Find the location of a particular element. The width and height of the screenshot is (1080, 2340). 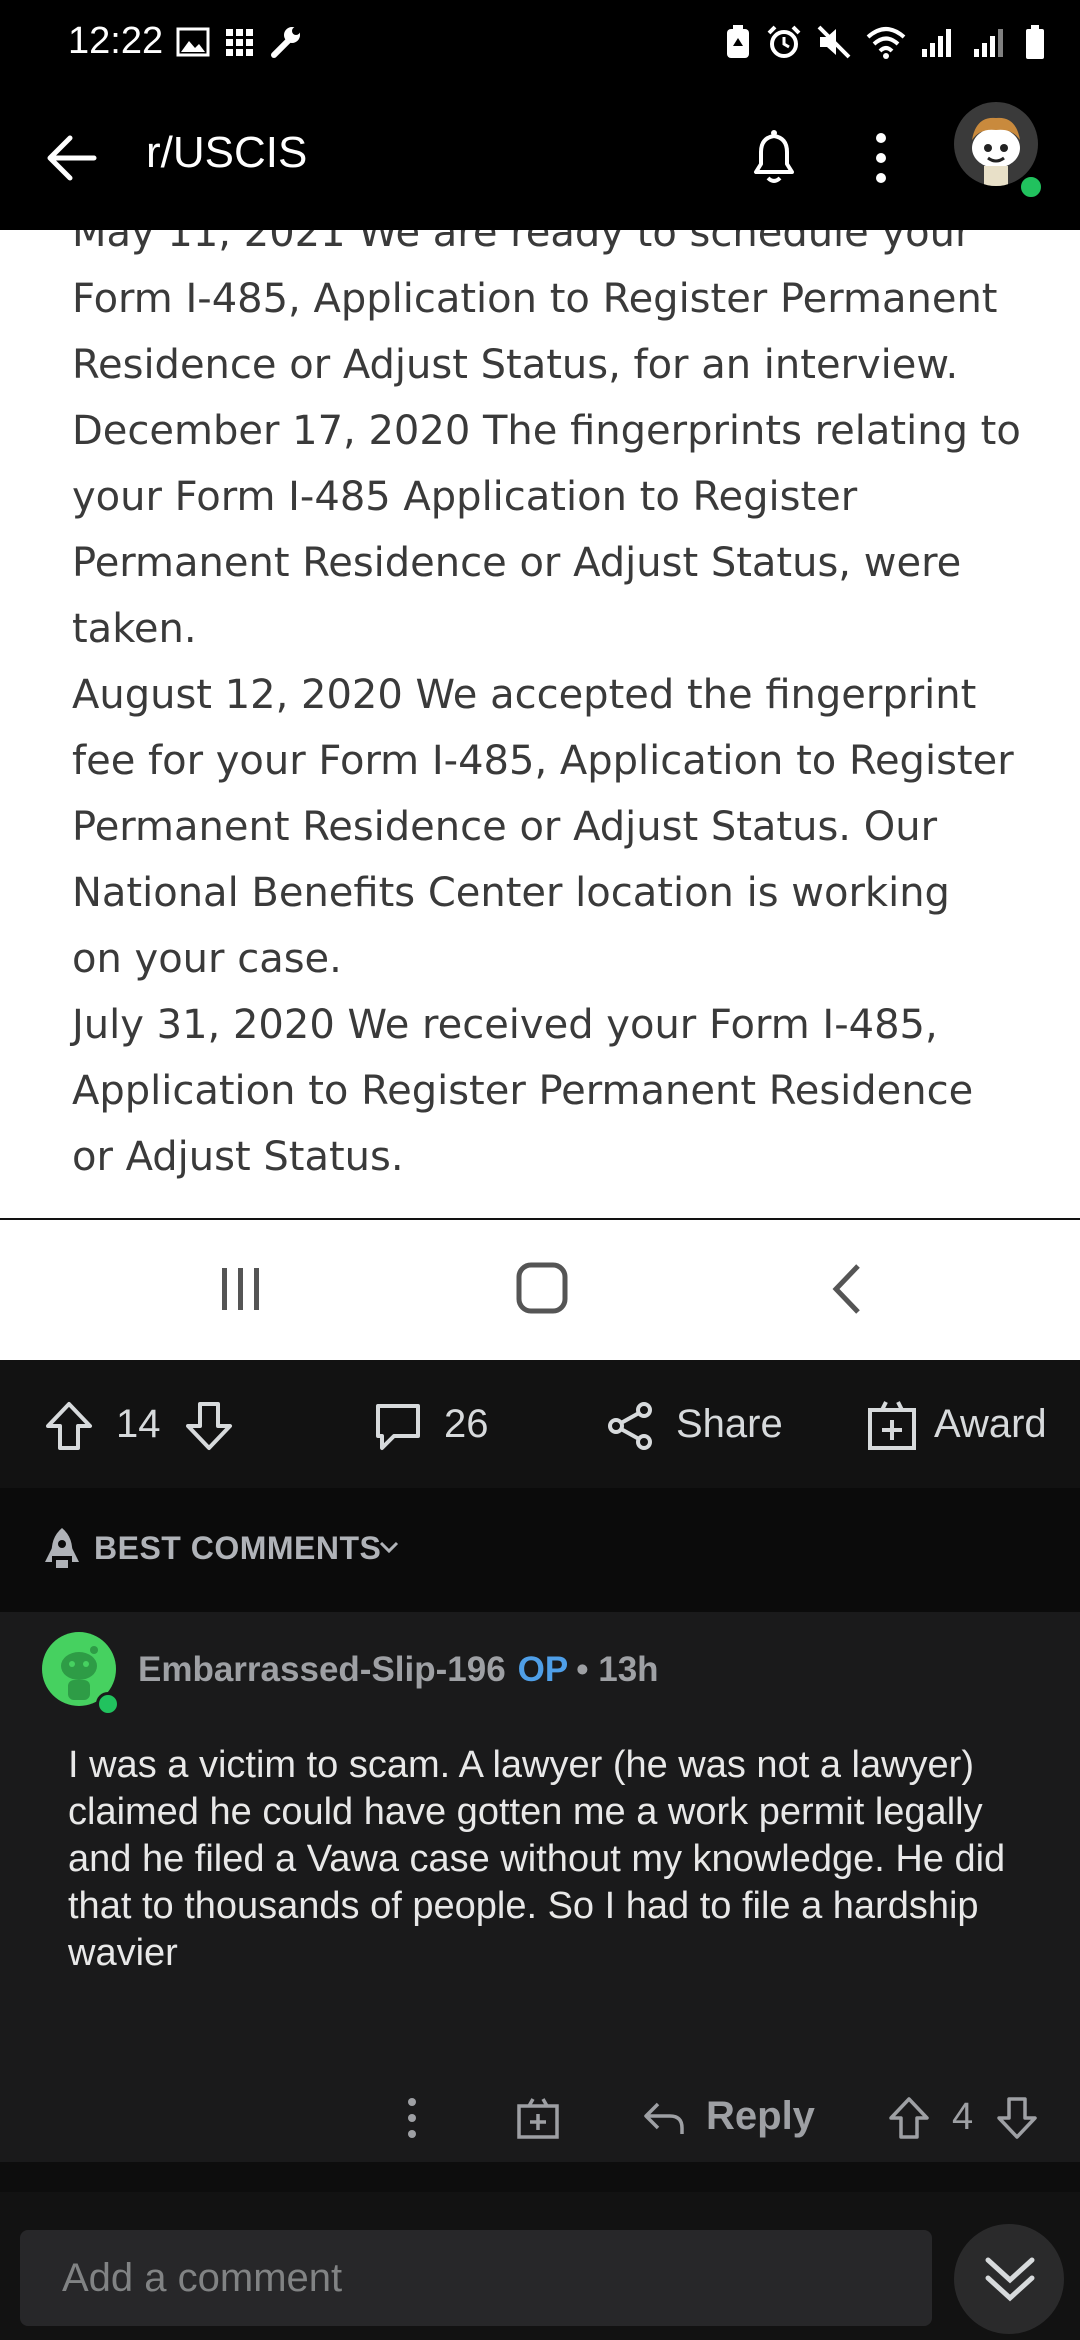

image-text-line: taken. is located at coordinates (134, 629).